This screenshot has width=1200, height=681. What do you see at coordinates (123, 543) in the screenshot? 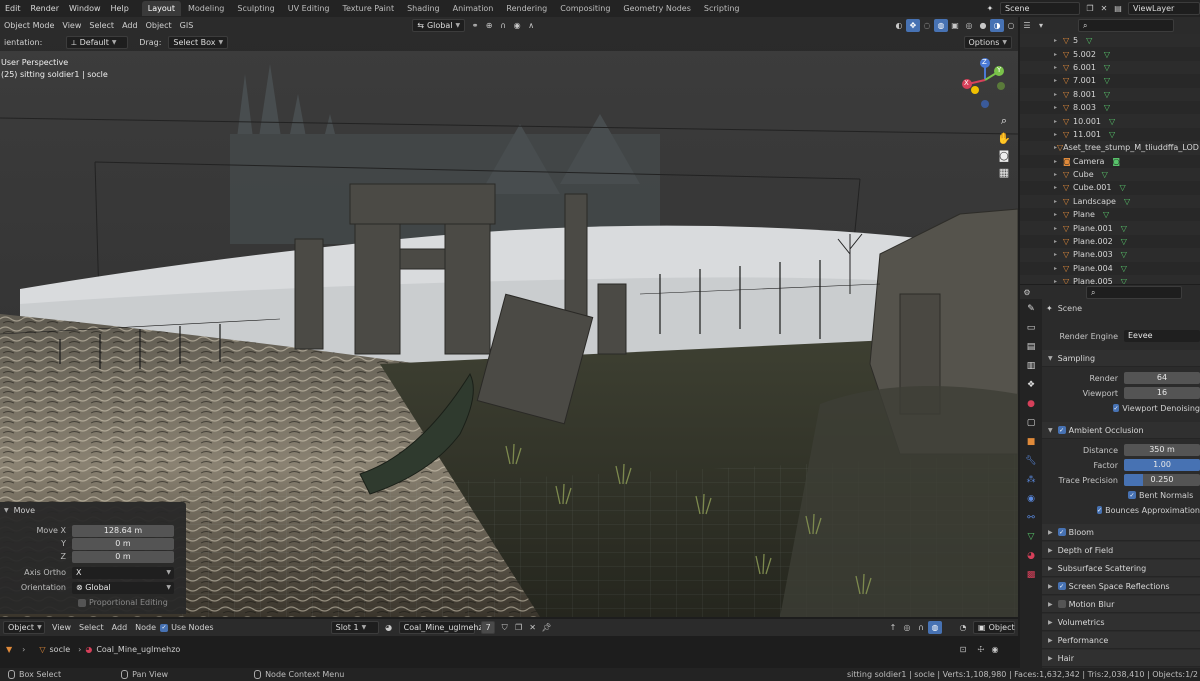
I see `move-y-field: 0 m` at bounding box center [123, 543].